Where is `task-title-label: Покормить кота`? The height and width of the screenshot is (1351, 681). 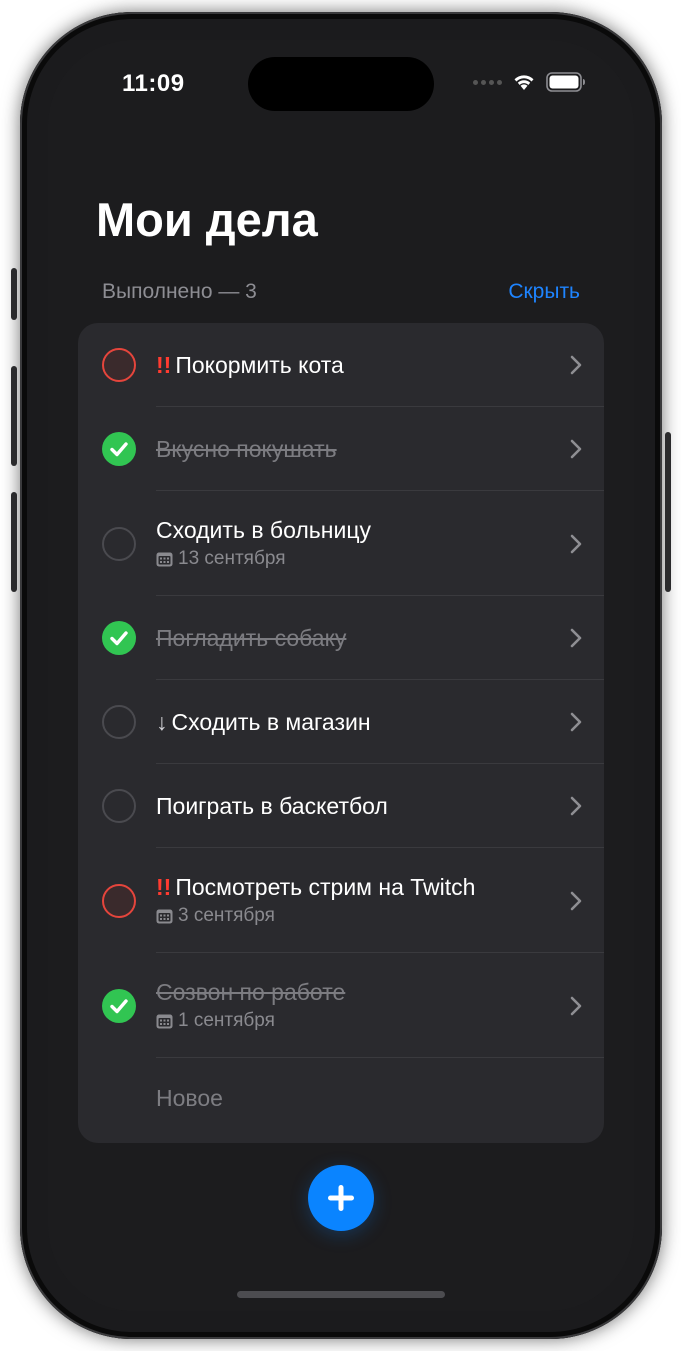
task-title-label: Покормить кота is located at coordinates (259, 364).